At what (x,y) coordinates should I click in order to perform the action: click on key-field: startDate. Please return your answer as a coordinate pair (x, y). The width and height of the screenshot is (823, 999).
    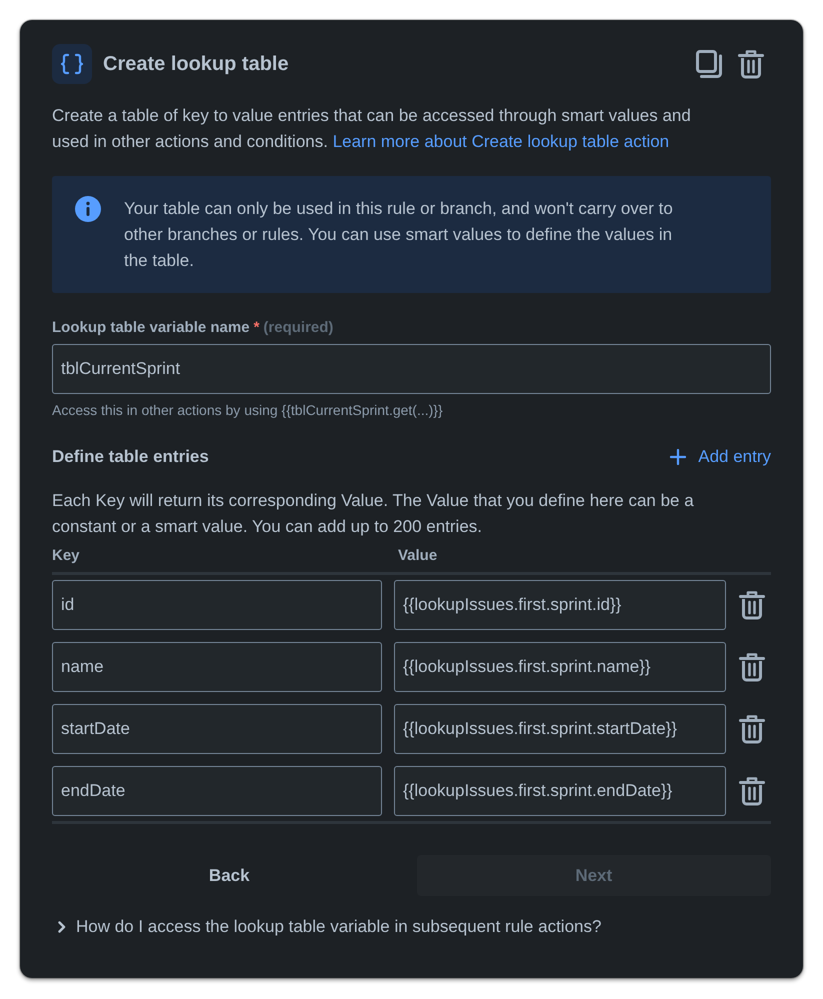
    Looking at the image, I should click on (217, 729).